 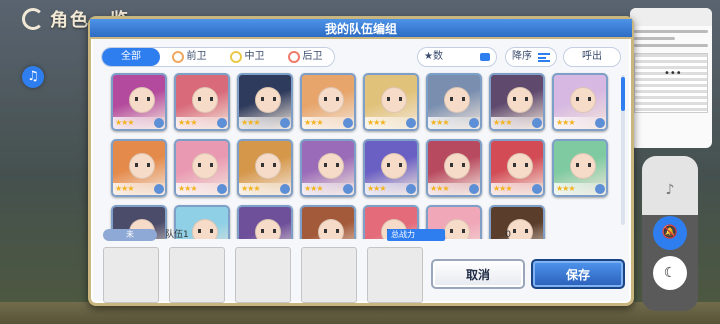 I want to click on tab-all: 全部, so click(x=131, y=57).